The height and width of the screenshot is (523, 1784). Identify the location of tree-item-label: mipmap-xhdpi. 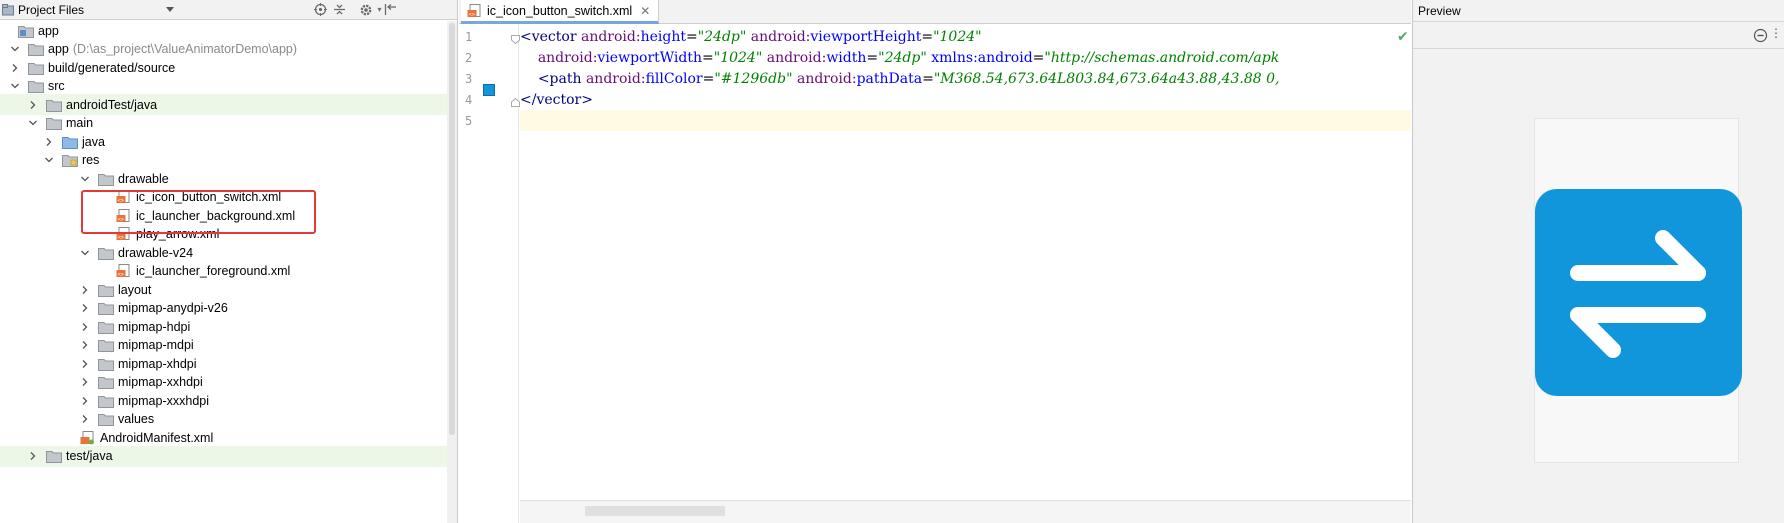
(157, 363).